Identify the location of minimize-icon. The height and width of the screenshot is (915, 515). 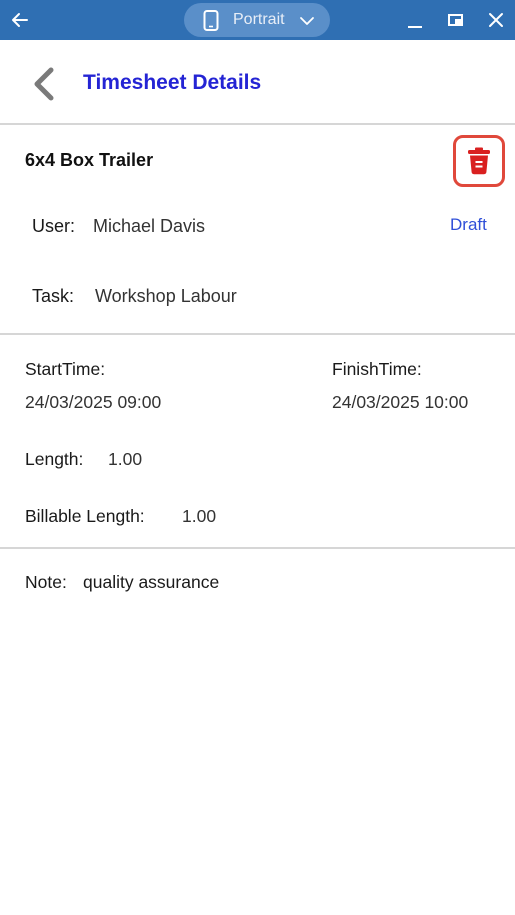
(415, 21).